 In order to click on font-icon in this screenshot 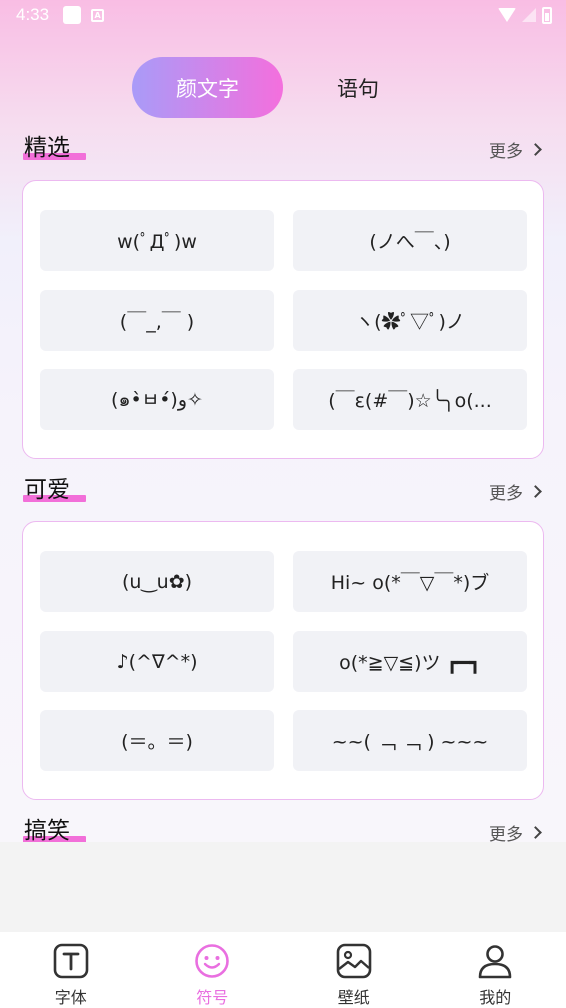, I will do `click(71, 961)`.